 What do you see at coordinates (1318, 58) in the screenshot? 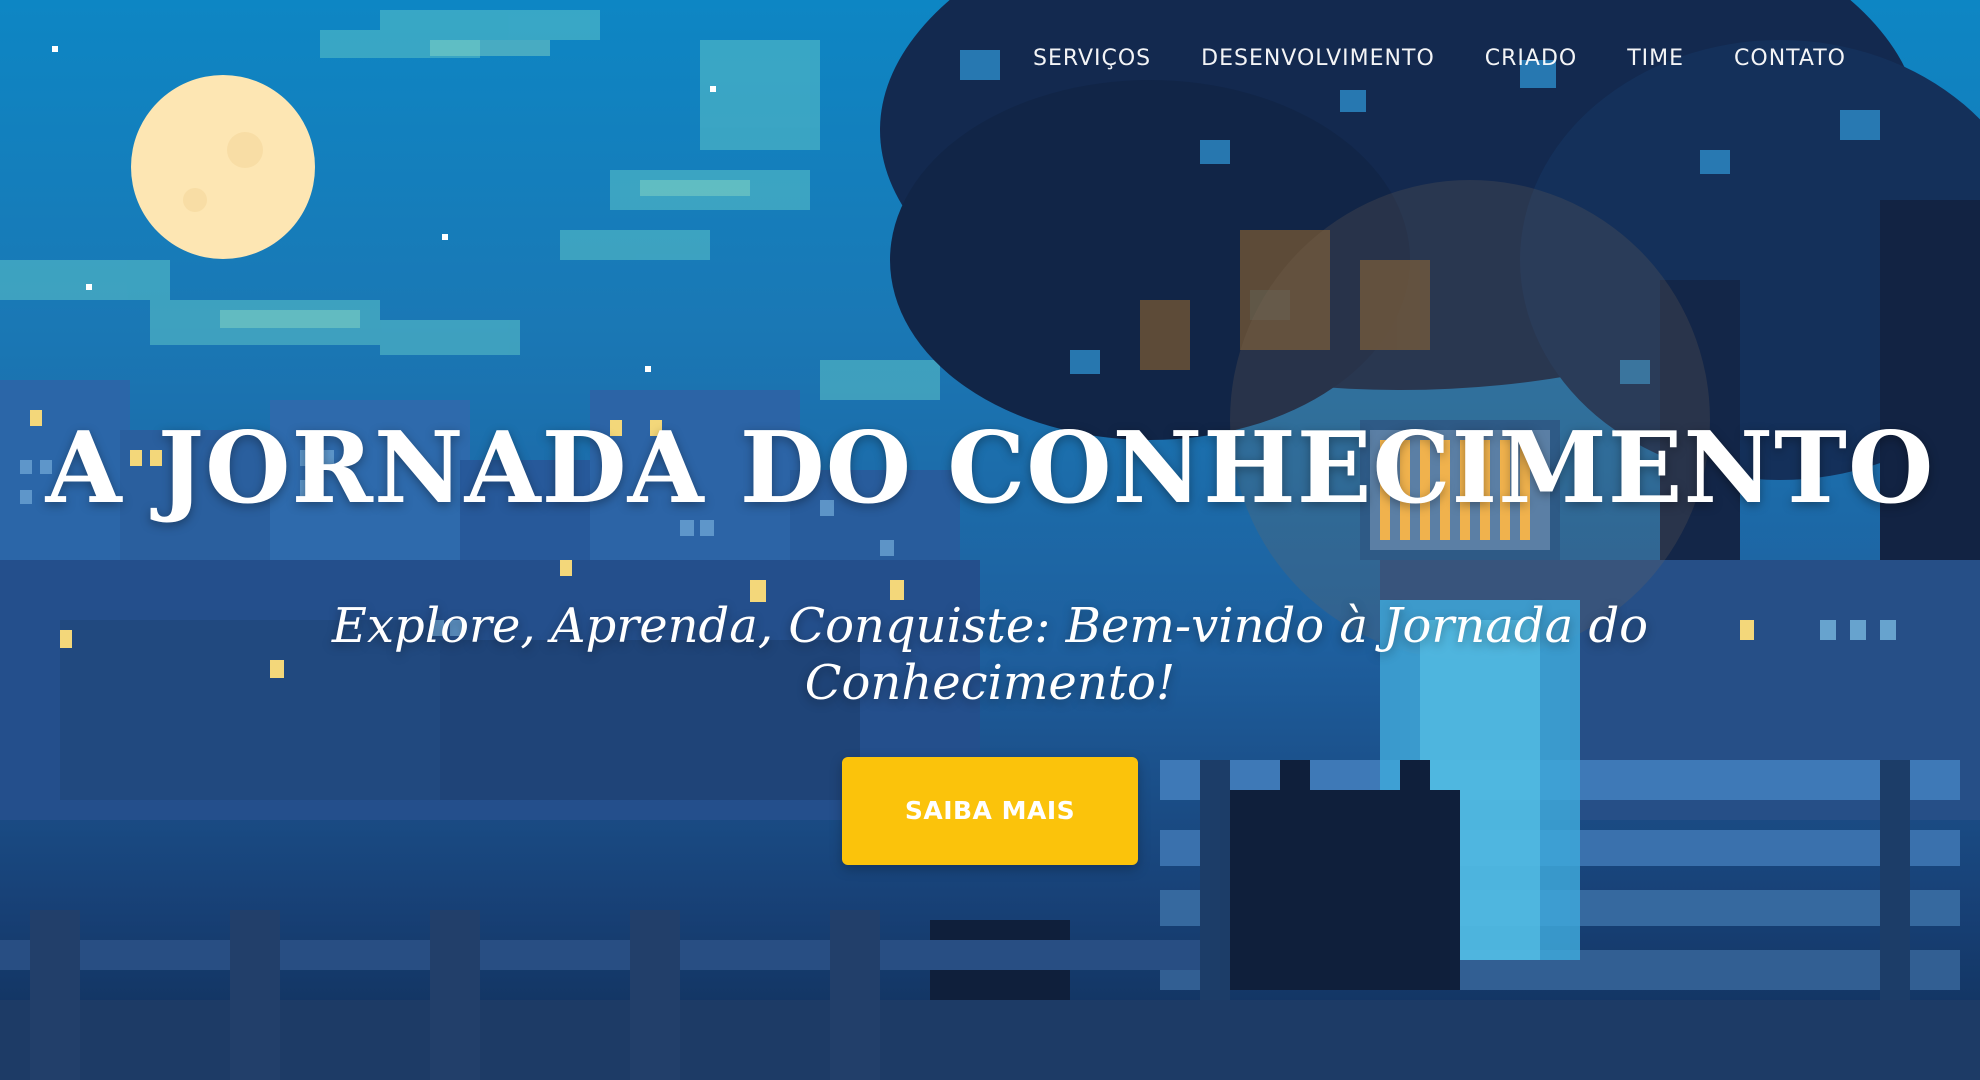
I see `nav-item-desenvolvimento: DESENVOLVIMENTO` at bounding box center [1318, 58].